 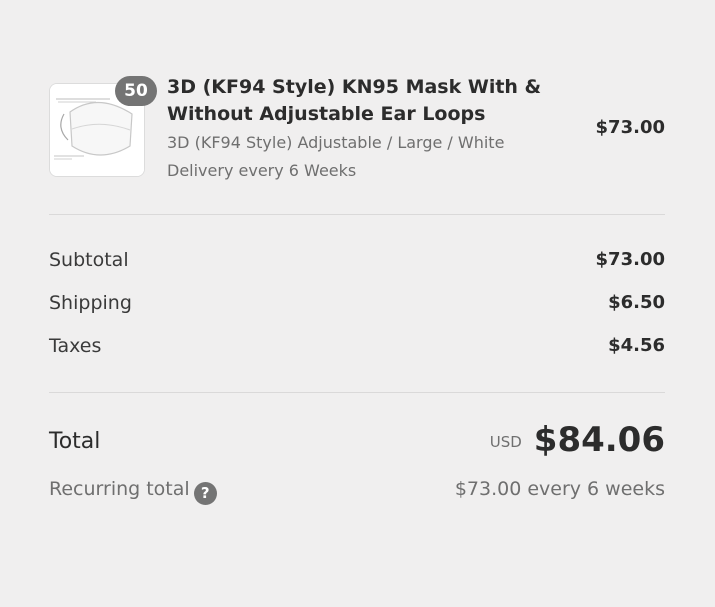 I want to click on recurring-total-label: Recurring total, so click(x=119, y=489).